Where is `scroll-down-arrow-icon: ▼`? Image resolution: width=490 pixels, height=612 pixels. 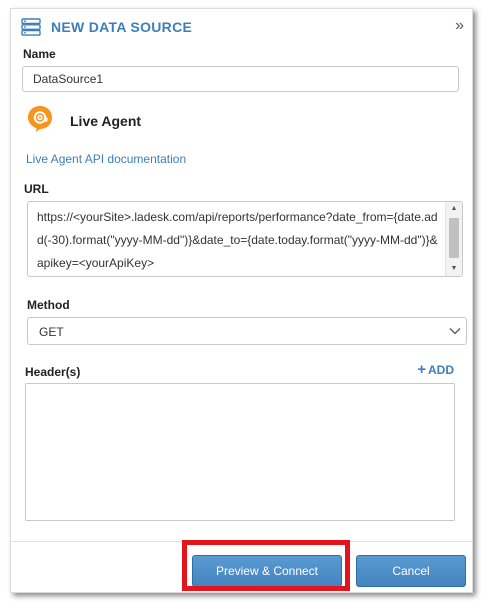
scroll-down-arrow-icon: ▼ is located at coordinates (454, 269).